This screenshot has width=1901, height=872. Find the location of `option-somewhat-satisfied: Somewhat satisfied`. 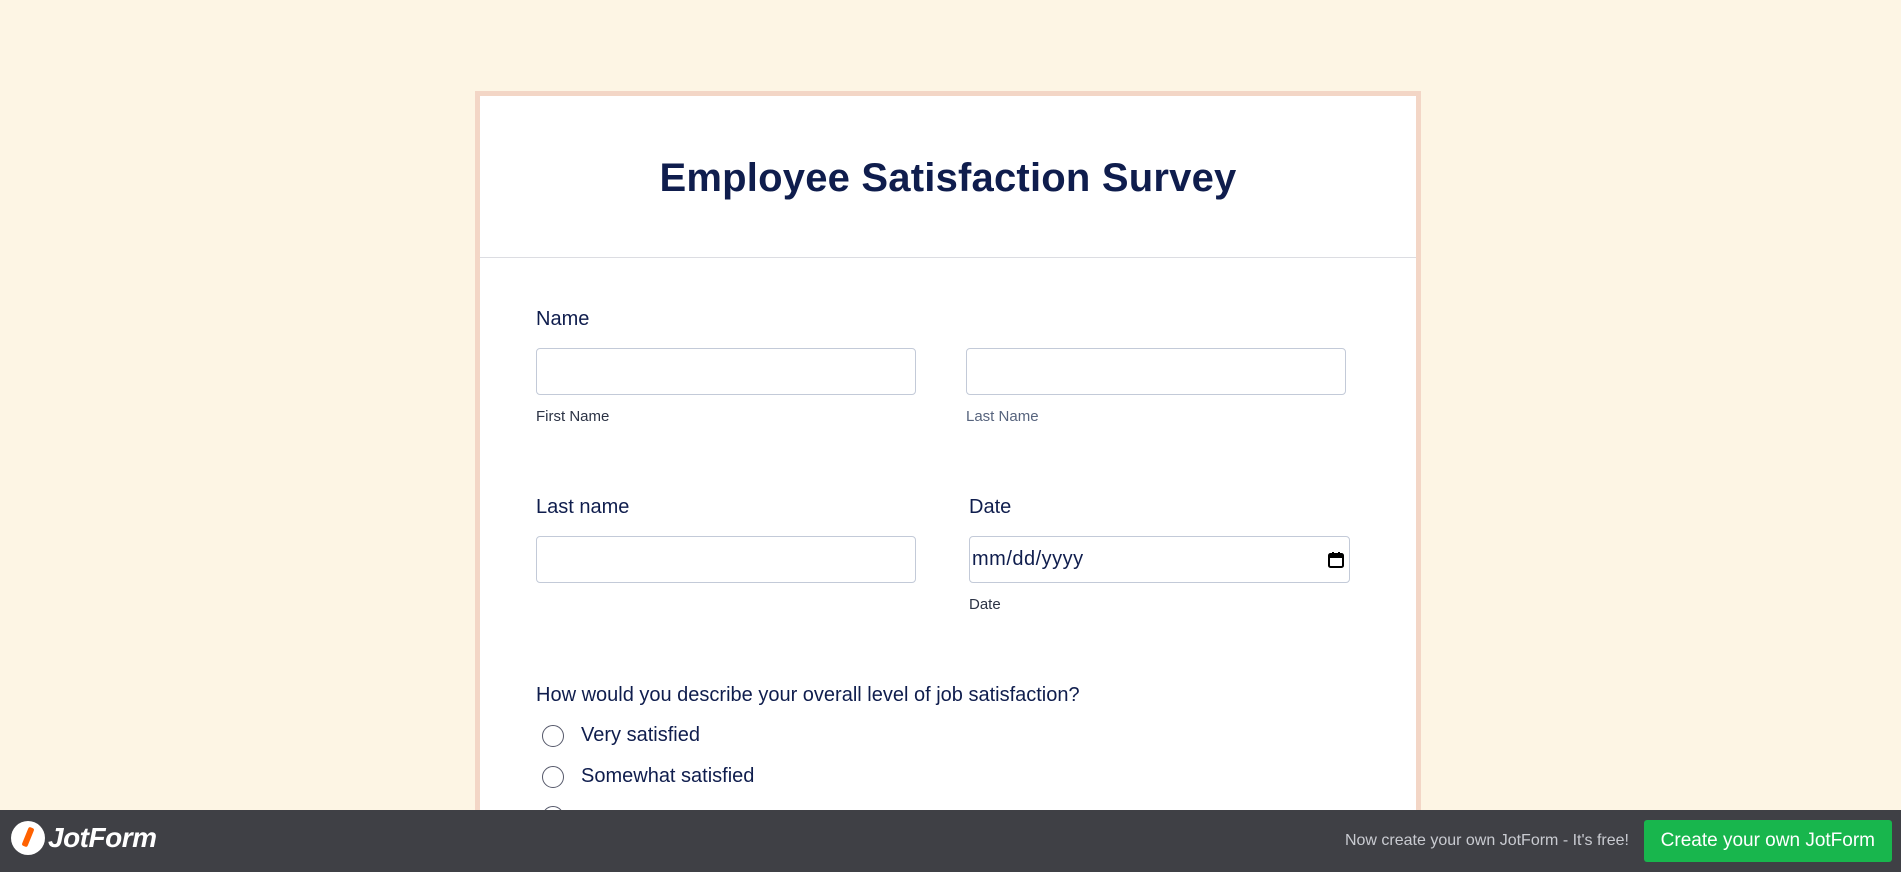

option-somewhat-satisfied: Somewhat satisfied is located at coordinates (648, 776).